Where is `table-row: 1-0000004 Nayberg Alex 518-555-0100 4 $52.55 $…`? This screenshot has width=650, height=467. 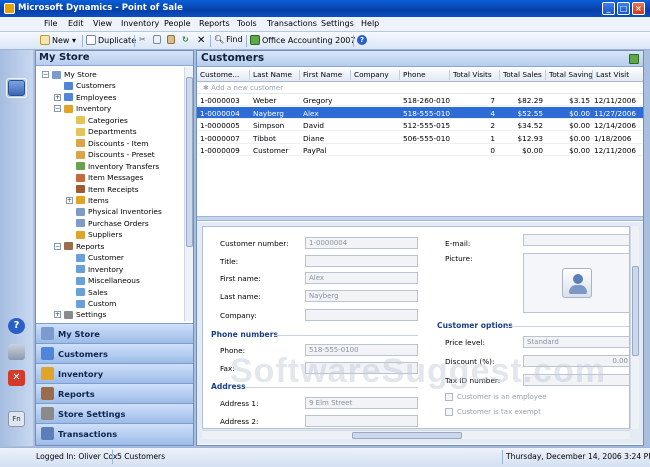
table-row: 1-0000004 Nayberg Alex 518-555-0100 4 $52.55 $… is located at coordinates (420, 112).